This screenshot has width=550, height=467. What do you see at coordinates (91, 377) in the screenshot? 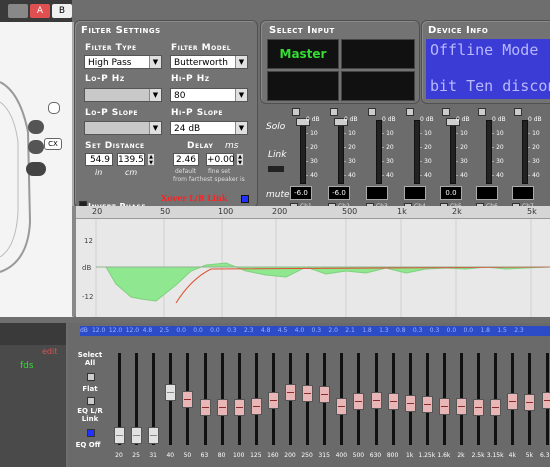
I see `select-all-checkbox` at bounding box center [91, 377].